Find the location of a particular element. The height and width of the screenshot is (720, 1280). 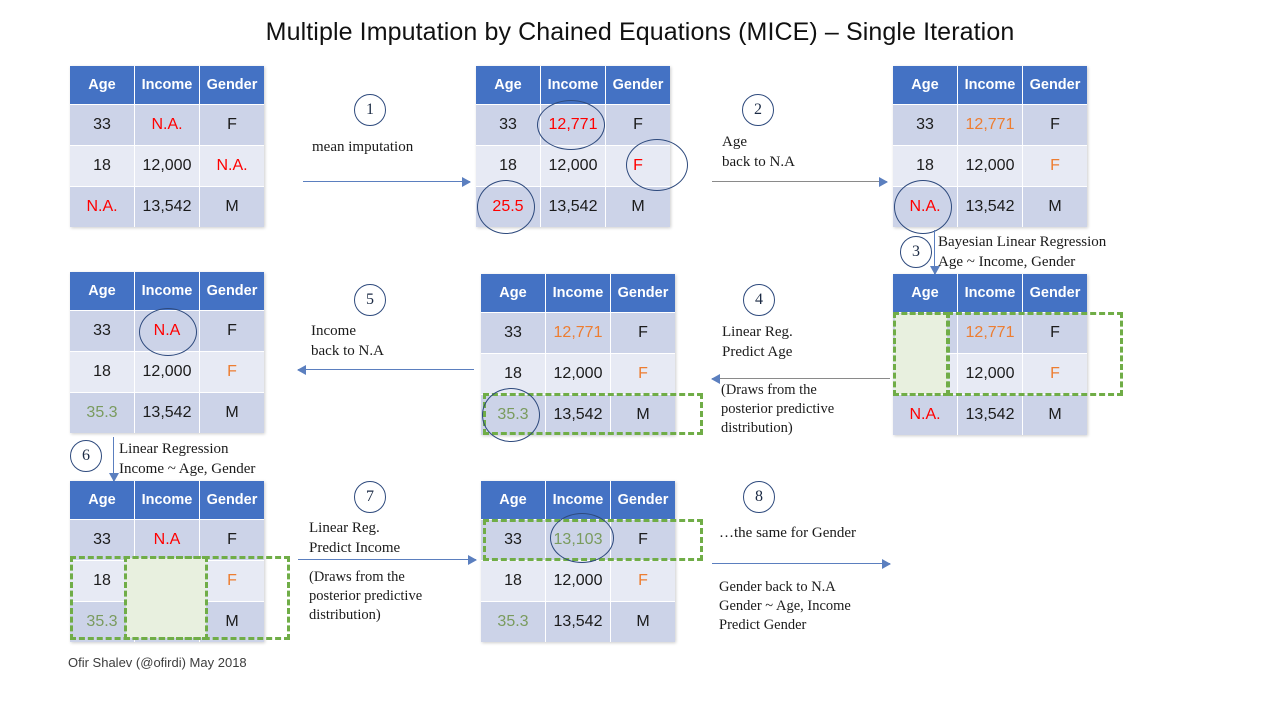

cell-income: N.A is located at coordinates (167, 330).